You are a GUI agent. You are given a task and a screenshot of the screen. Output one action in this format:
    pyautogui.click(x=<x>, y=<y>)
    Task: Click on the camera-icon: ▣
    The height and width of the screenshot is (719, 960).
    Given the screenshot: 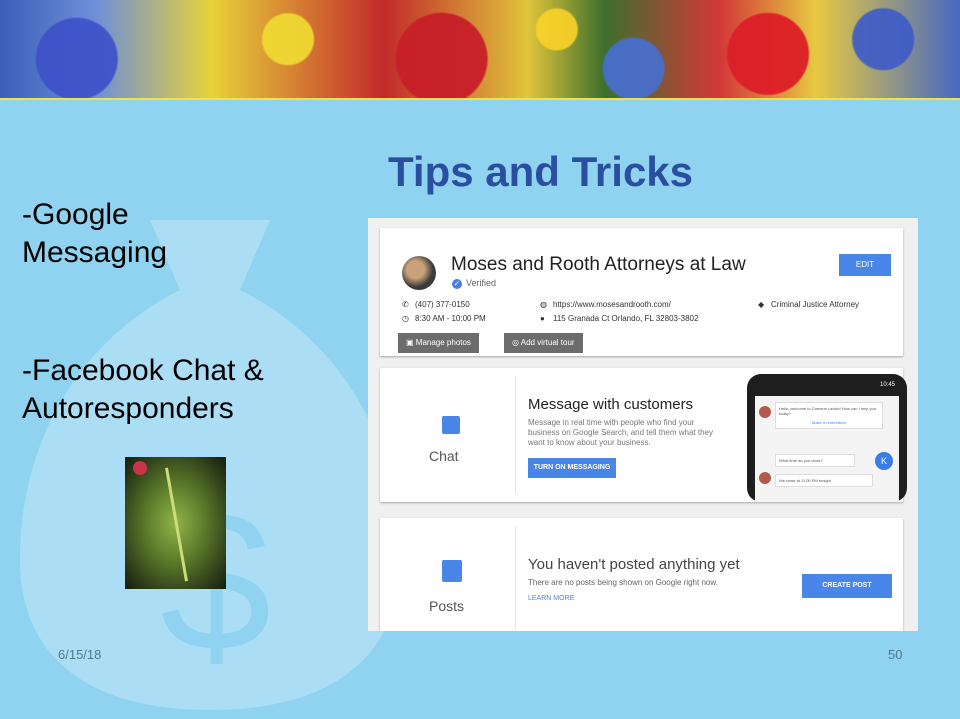 What is the action you would take?
    pyautogui.click(x=411, y=342)
    